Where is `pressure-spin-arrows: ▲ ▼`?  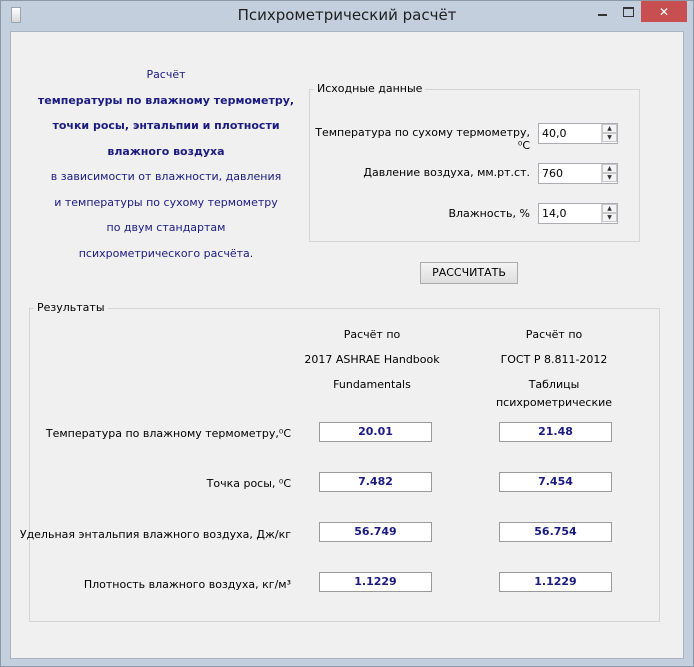 pressure-spin-arrows: ▲ ▼ is located at coordinates (609, 173).